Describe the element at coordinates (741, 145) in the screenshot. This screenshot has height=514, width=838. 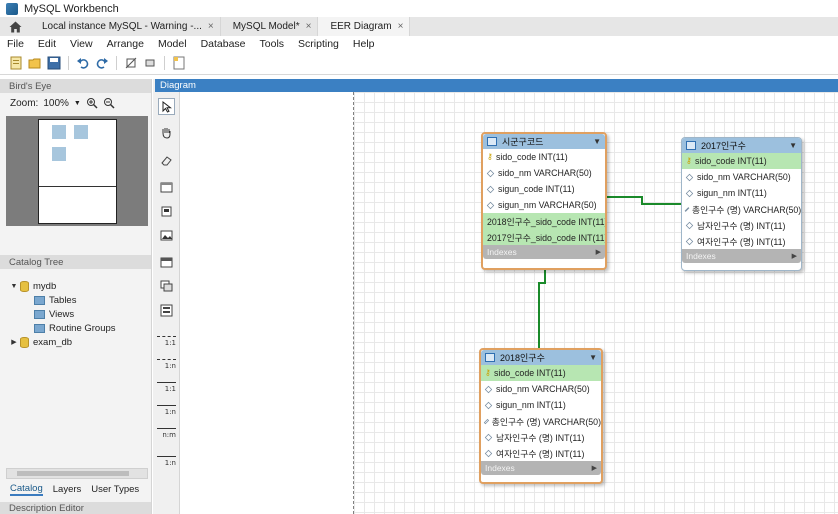
I see `entity-header: 2017인구수 ▼` at that location.